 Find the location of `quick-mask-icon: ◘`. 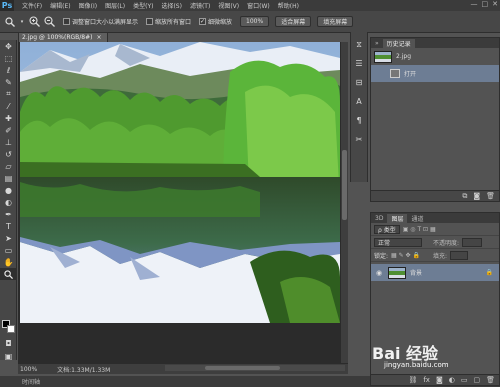

quick-mask-icon: ◘ is located at coordinates (8, 343).